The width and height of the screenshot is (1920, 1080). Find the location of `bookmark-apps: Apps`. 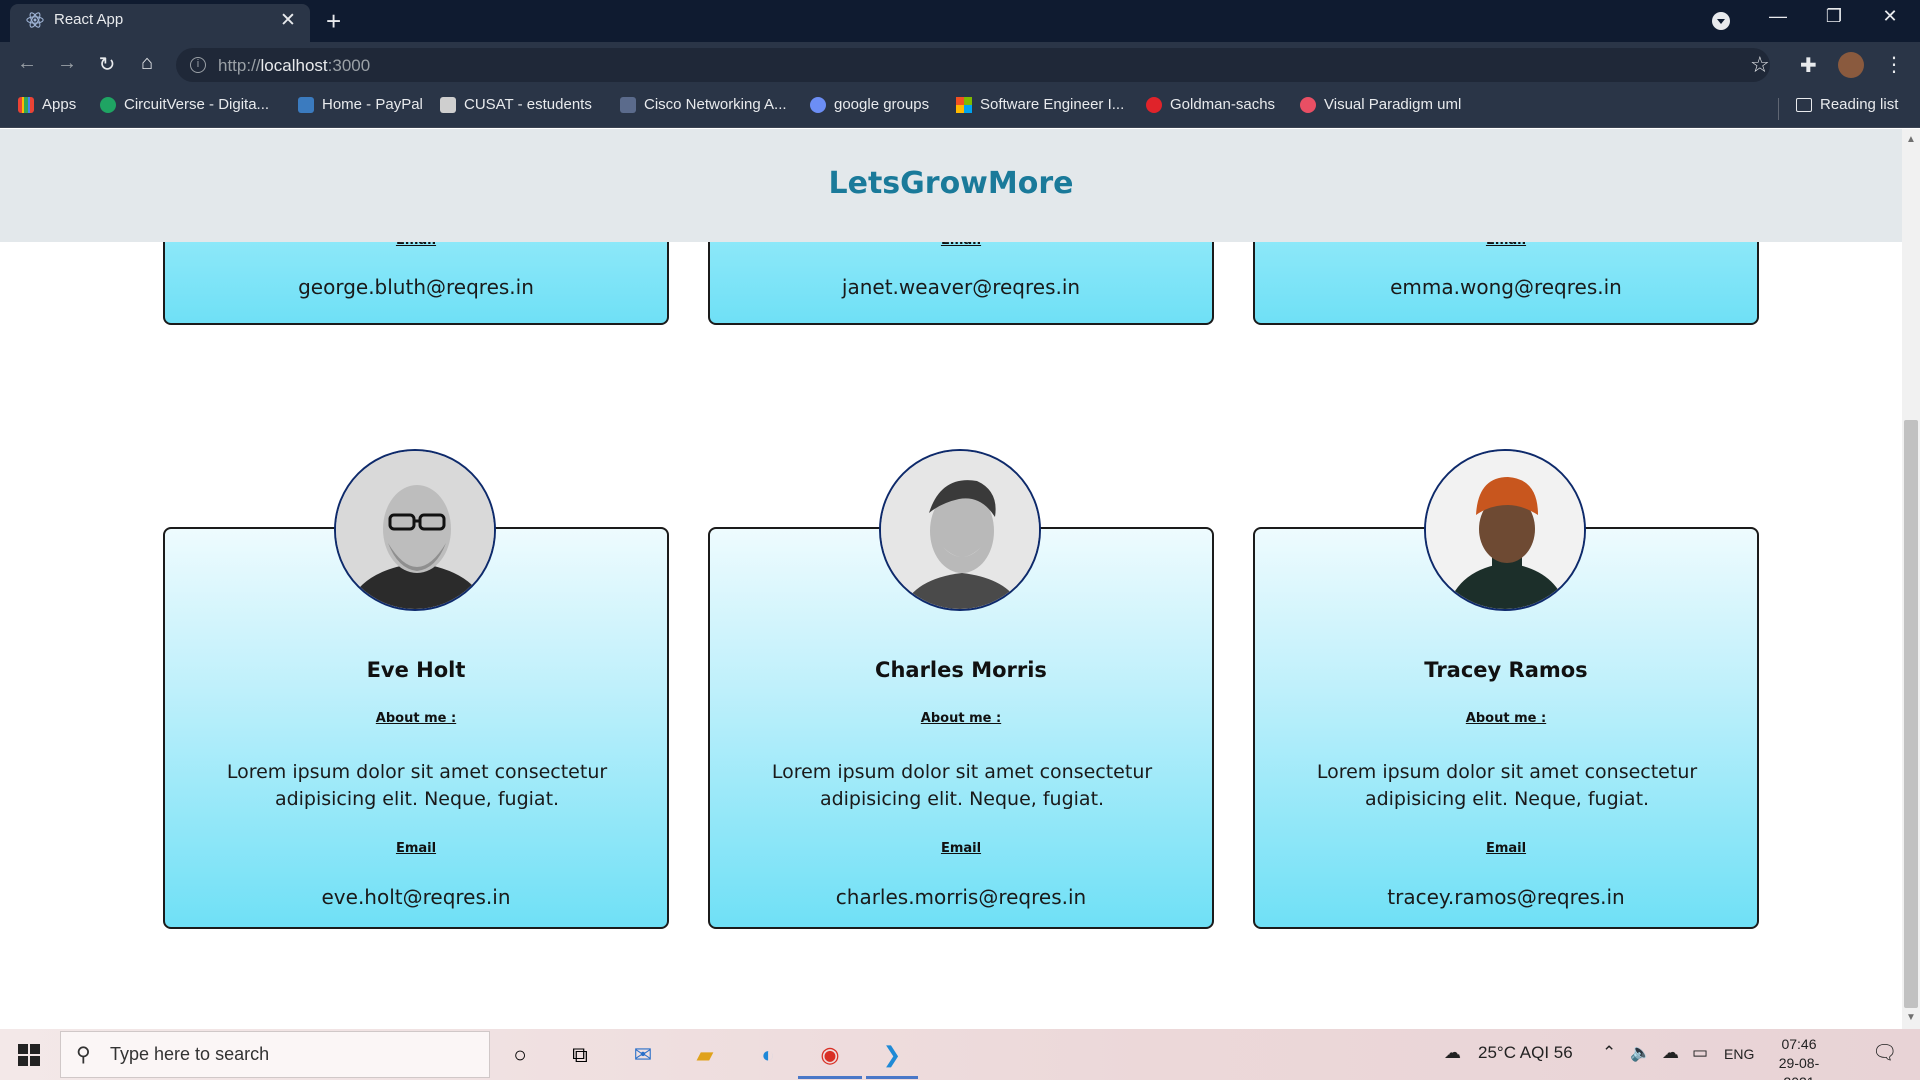

bookmark-apps: Apps is located at coordinates (47, 104).